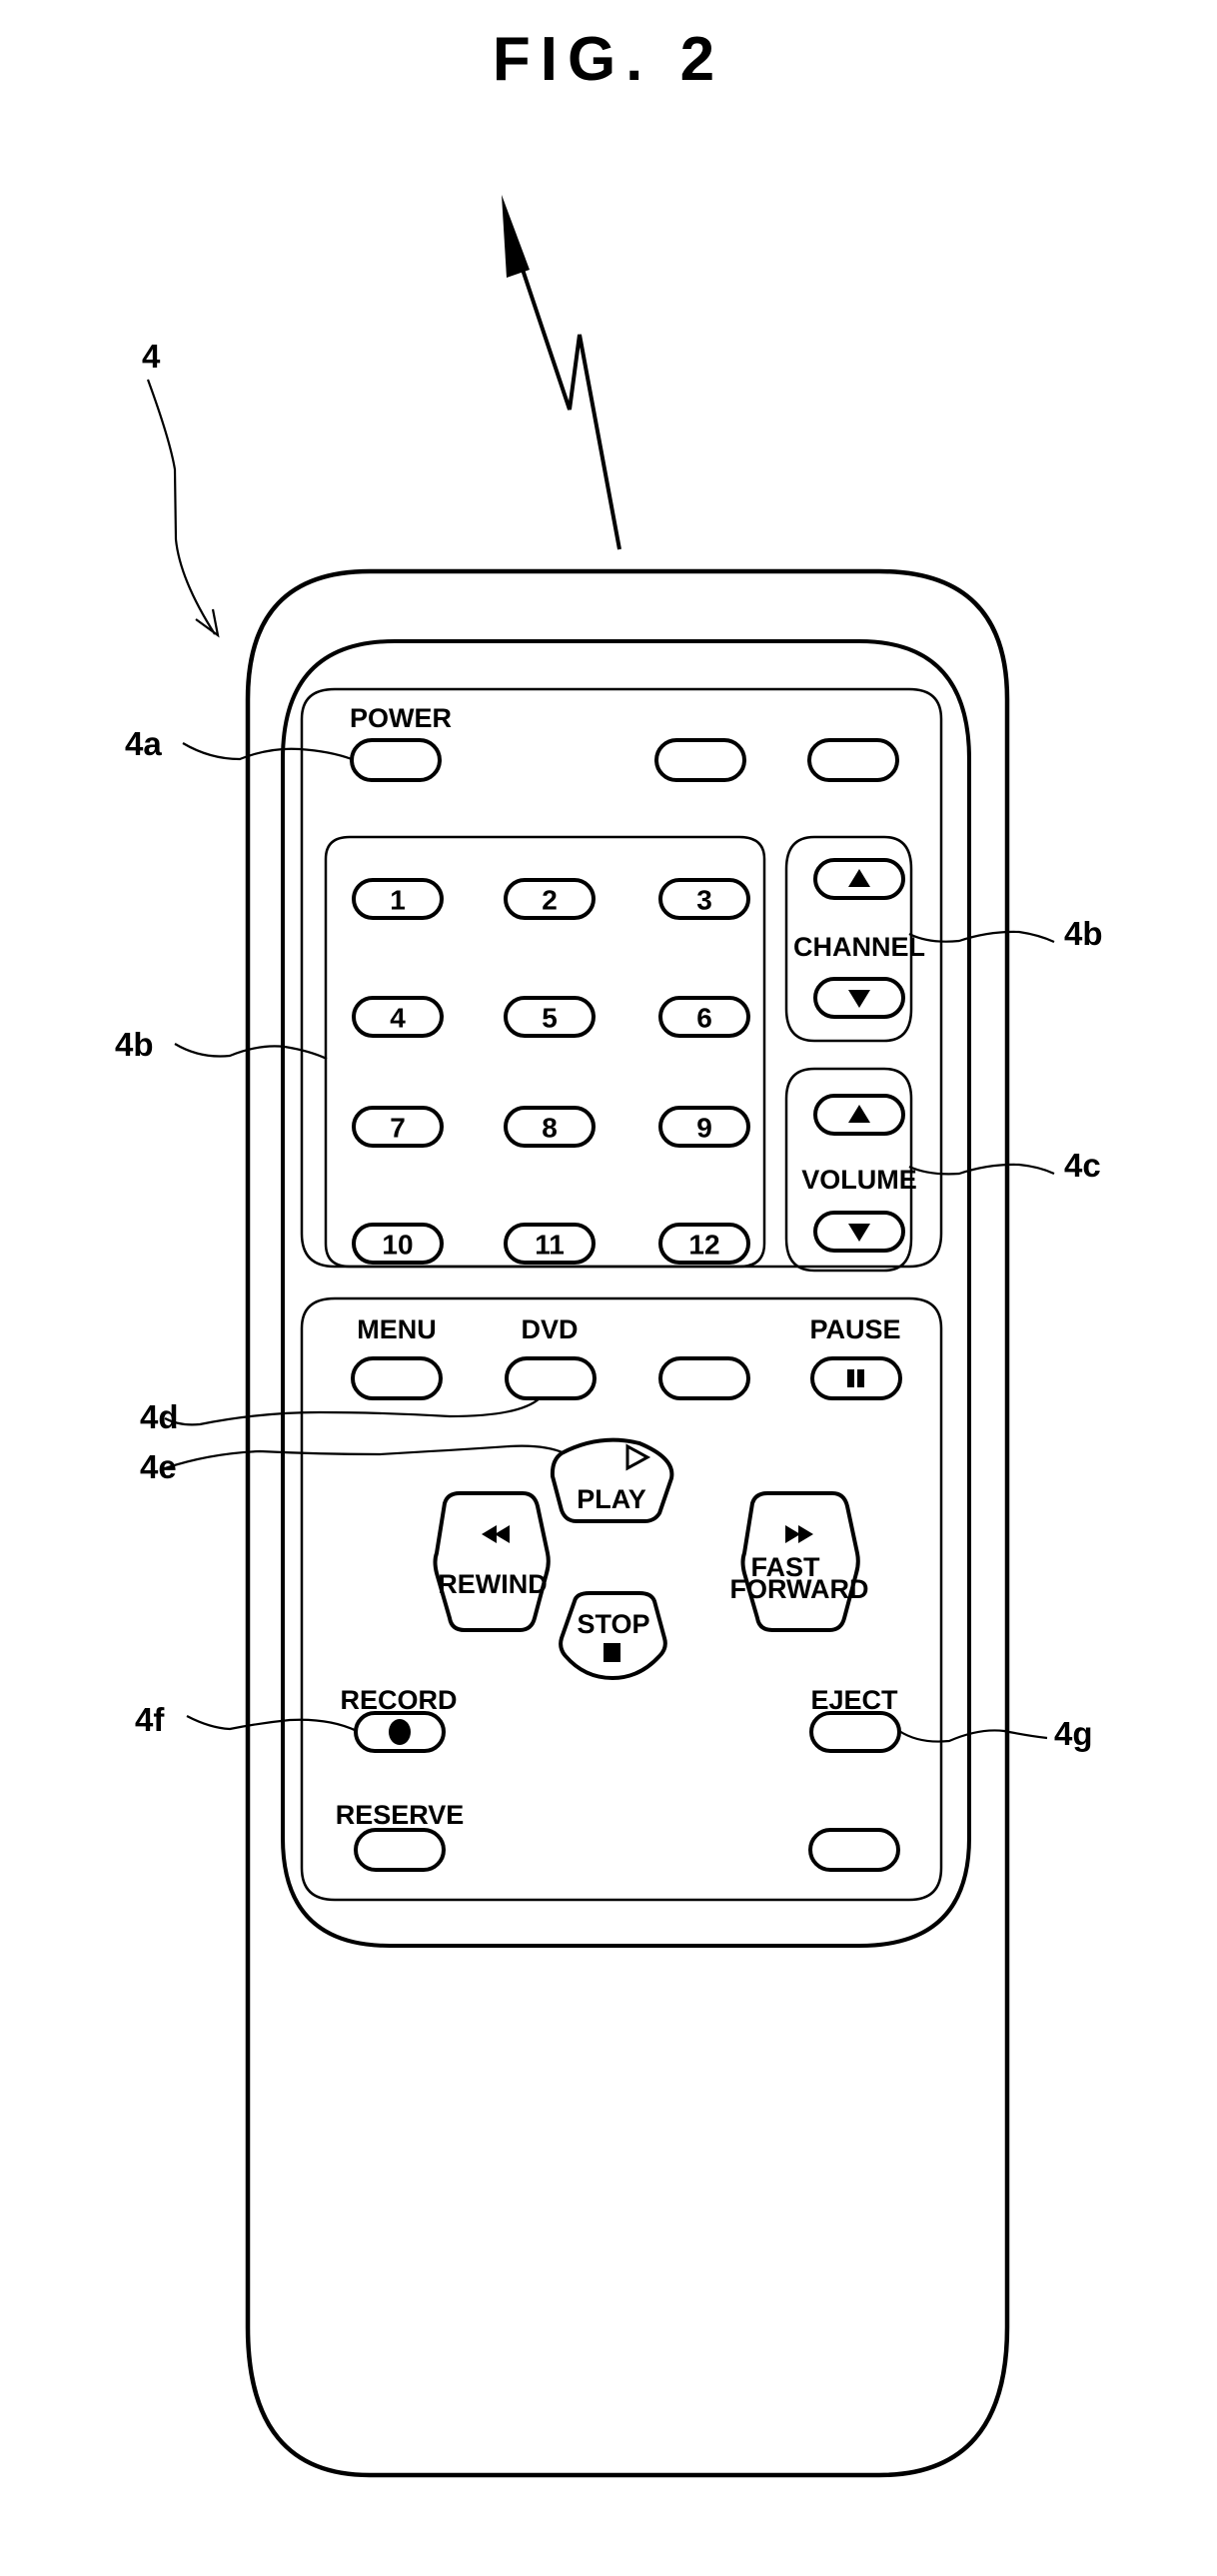  I want to click on leader-play, so click(365, 1457).